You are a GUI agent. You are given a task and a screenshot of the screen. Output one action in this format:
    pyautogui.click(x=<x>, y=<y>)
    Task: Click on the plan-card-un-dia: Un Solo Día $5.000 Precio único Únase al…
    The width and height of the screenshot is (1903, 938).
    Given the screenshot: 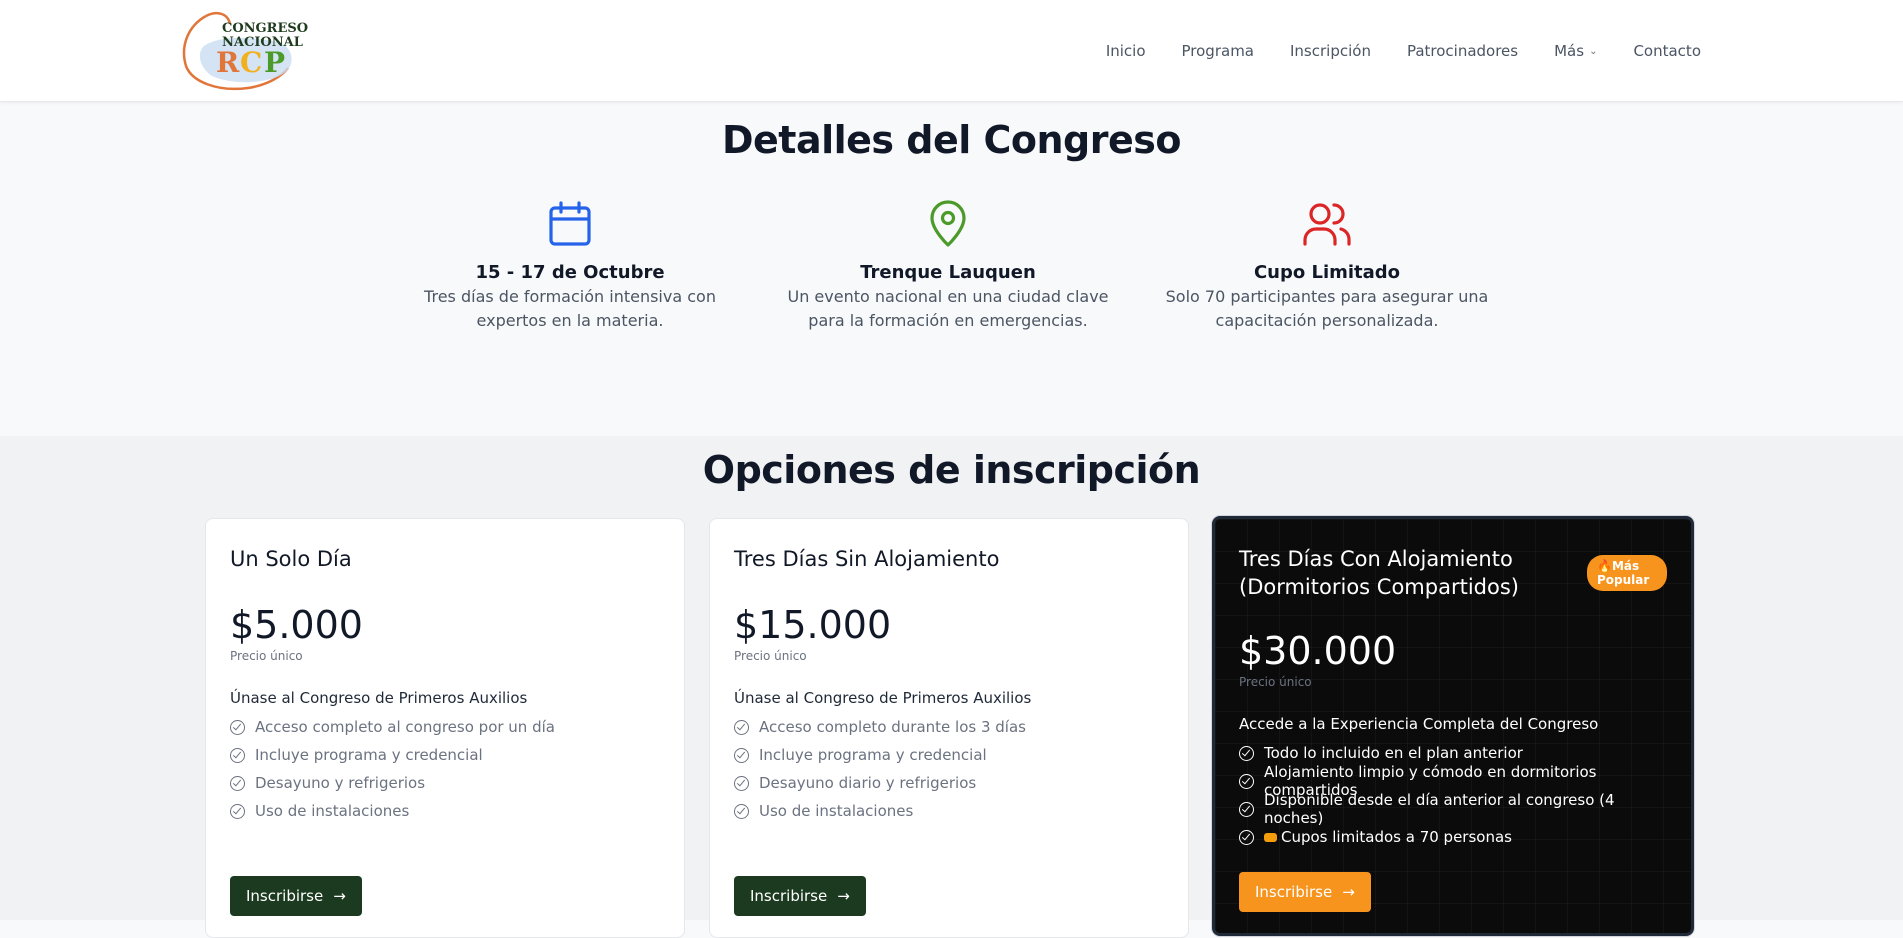 What is the action you would take?
    pyautogui.click(x=445, y=728)
    